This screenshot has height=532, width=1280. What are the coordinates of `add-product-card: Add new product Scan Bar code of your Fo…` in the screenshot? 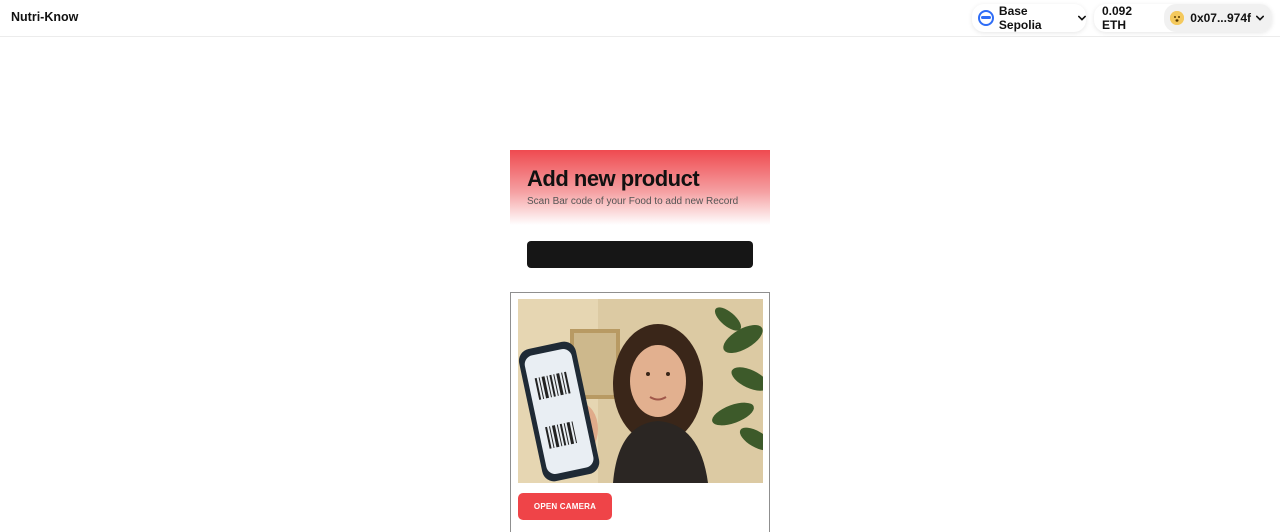 It's located at (640, 341).